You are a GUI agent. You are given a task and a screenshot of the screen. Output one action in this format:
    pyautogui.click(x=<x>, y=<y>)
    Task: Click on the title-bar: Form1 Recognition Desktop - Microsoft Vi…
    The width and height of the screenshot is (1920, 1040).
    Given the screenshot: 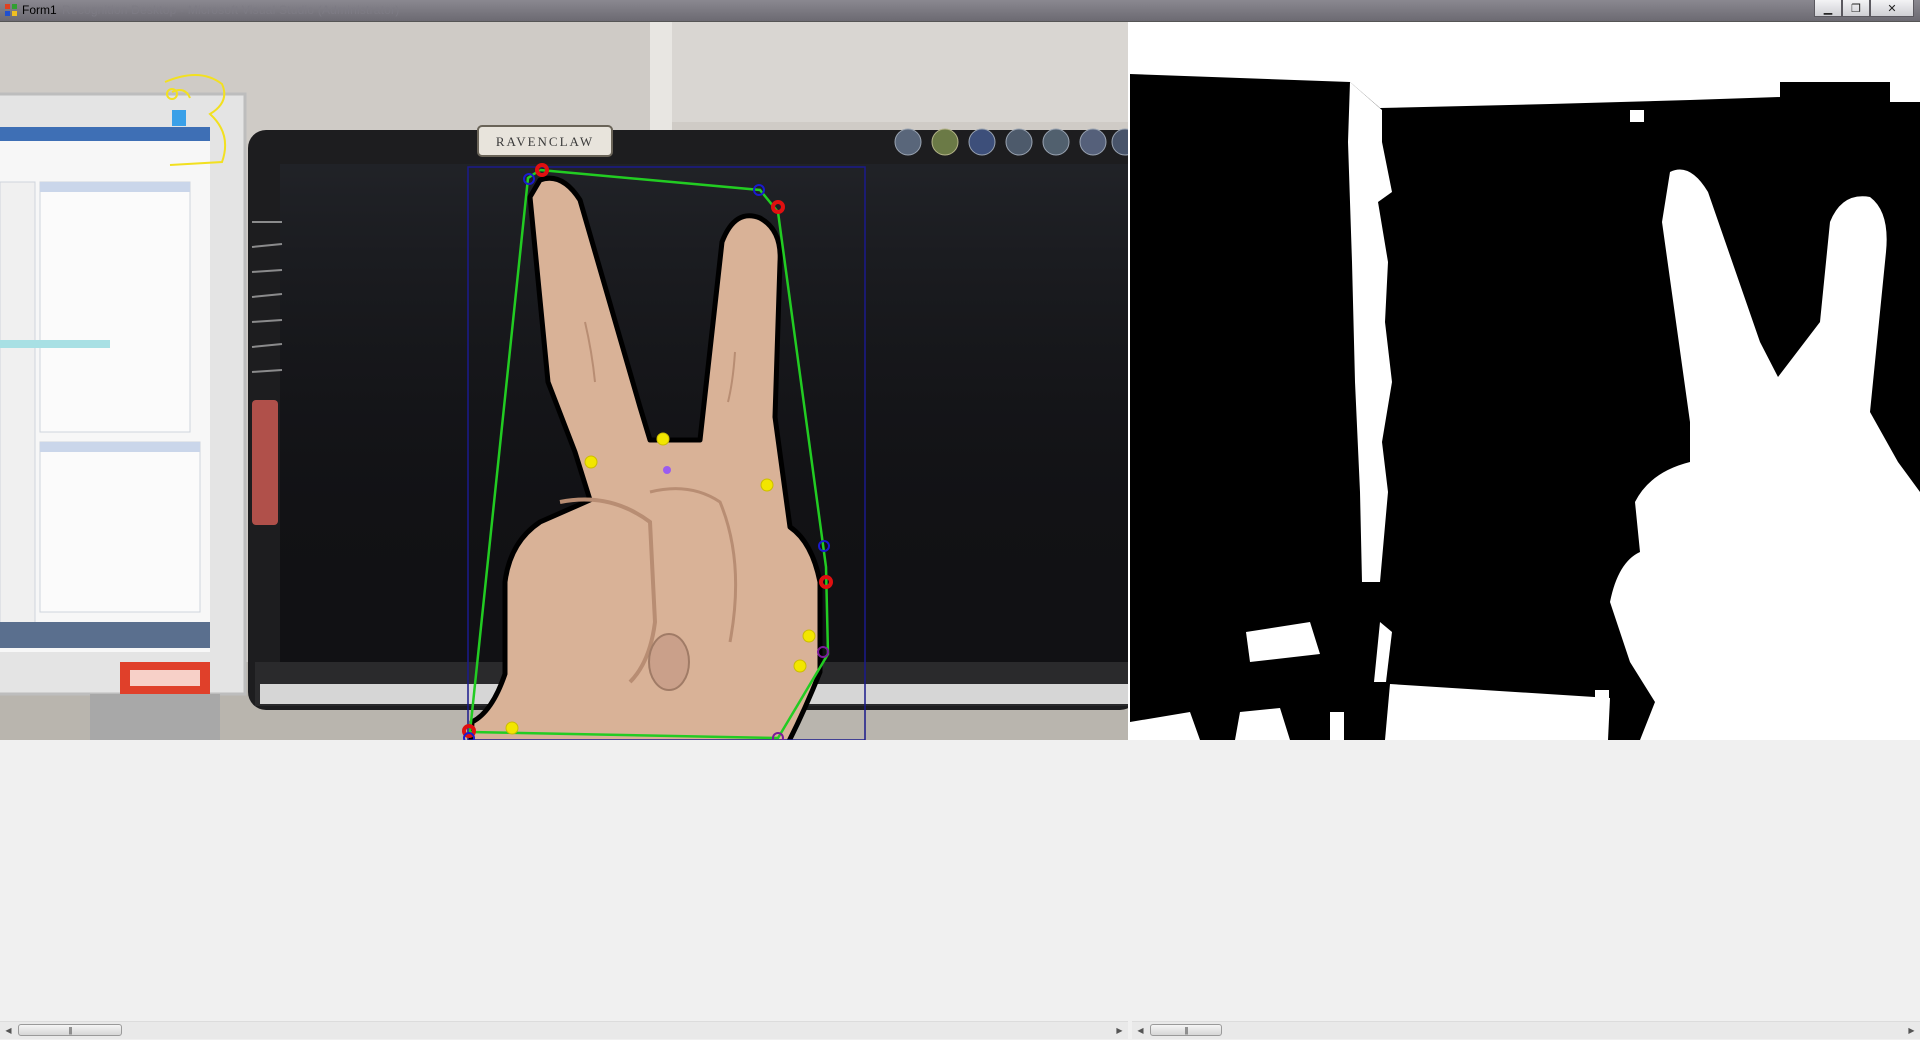 What is the action you would take?
    pyautogui.click(x=960, y=11)
    